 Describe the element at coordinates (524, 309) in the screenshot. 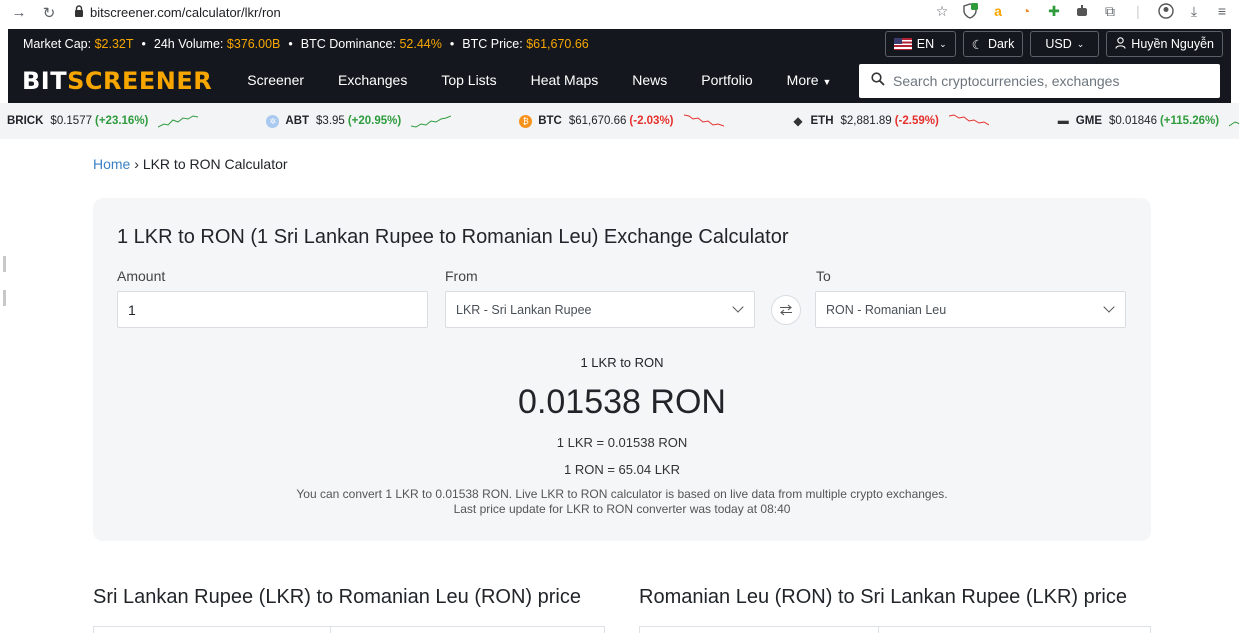

I see `from-currency-value: LKR - Sri Lankan Rupee` at that location.